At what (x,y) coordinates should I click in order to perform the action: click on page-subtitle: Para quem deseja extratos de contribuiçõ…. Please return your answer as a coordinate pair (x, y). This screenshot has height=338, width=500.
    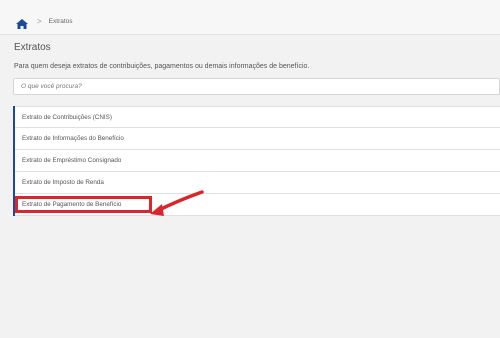
    Looking at the image, I should click on (162, 66).